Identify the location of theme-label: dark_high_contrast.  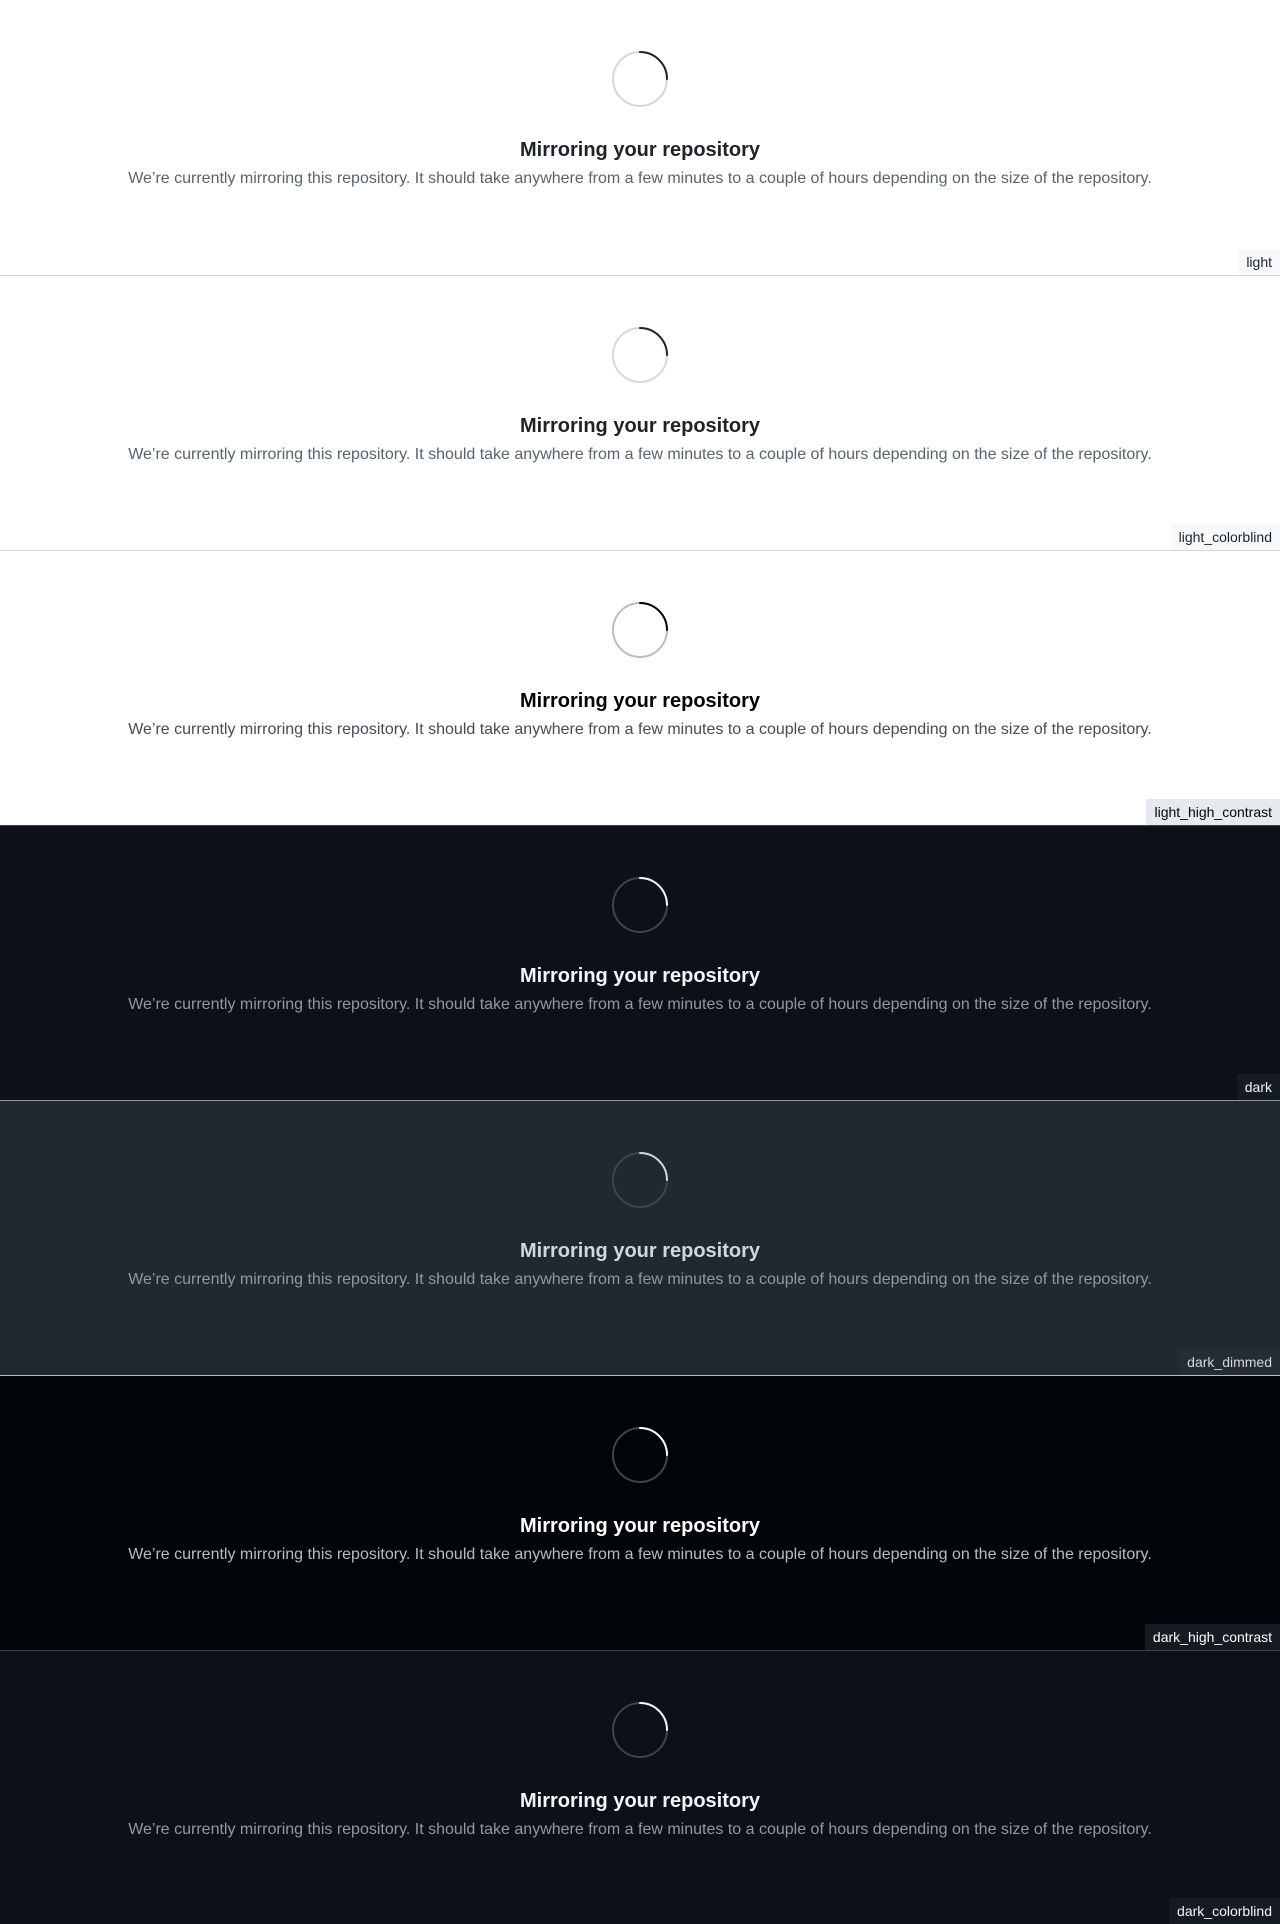
(1212, 1637).